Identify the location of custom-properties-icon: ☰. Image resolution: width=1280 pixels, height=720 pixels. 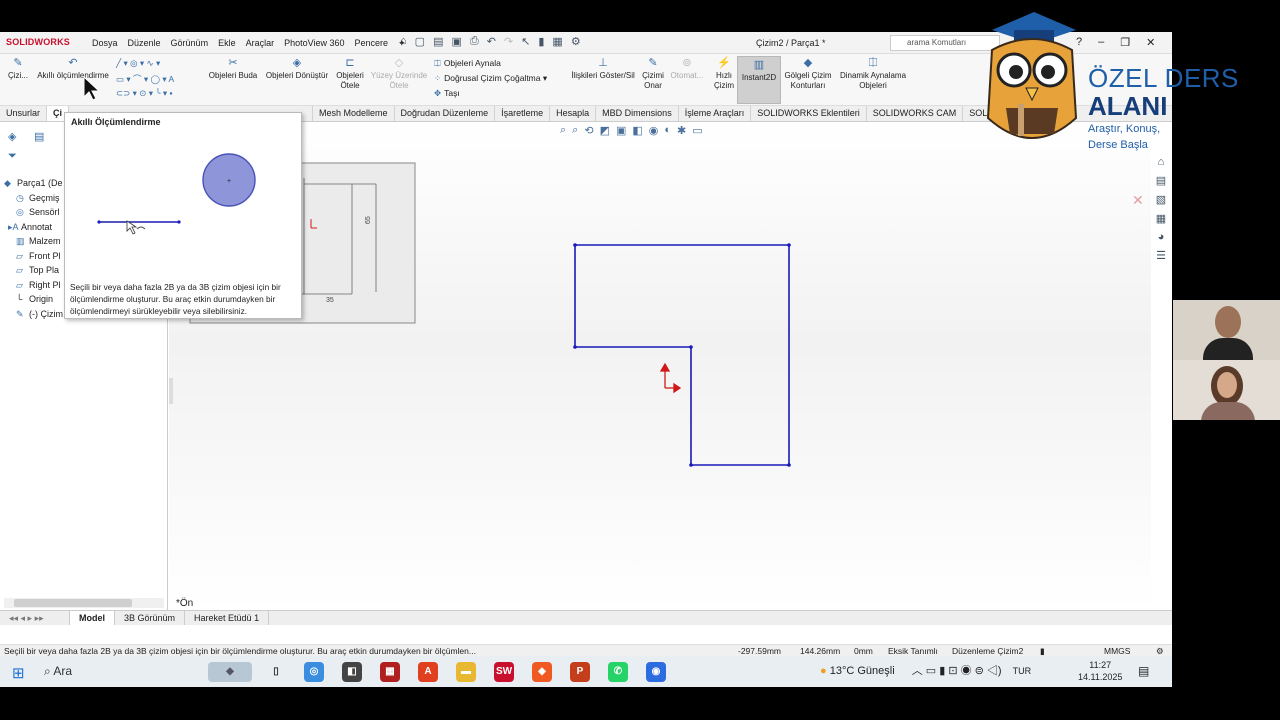
(1161, 255).